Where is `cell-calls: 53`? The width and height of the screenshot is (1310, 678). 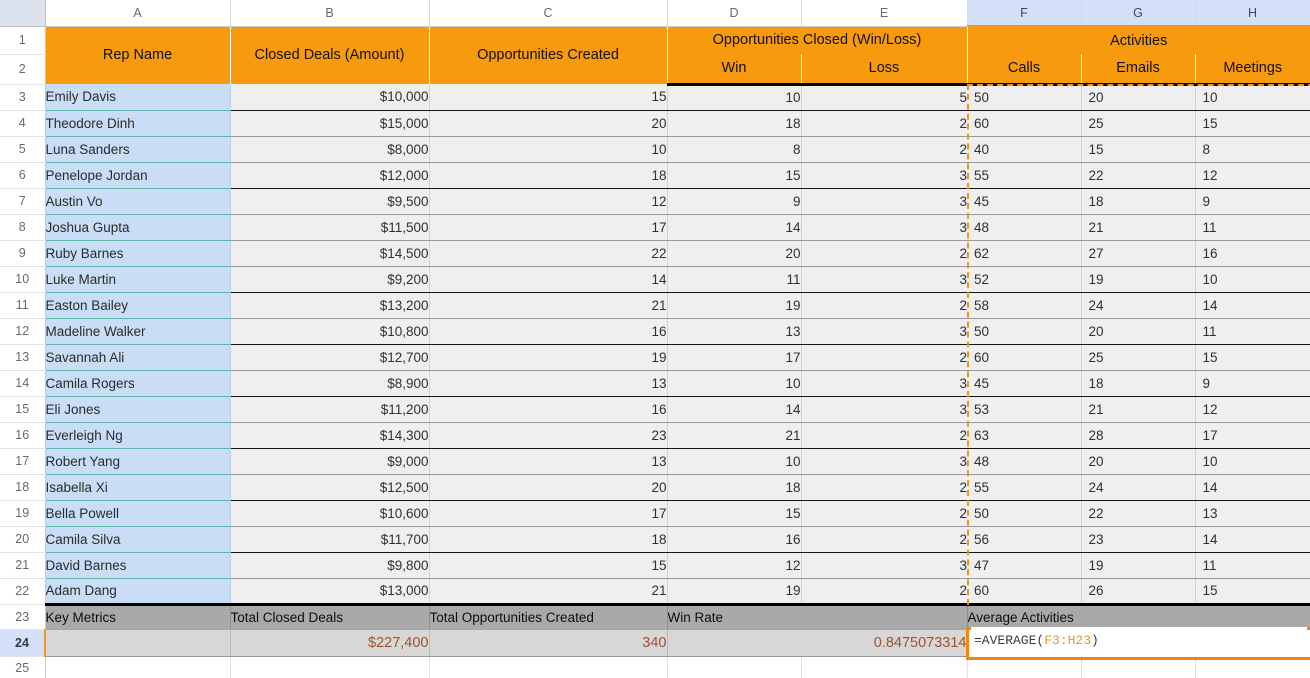 cell-calls: 53 is located at coordinates (1024, 409).